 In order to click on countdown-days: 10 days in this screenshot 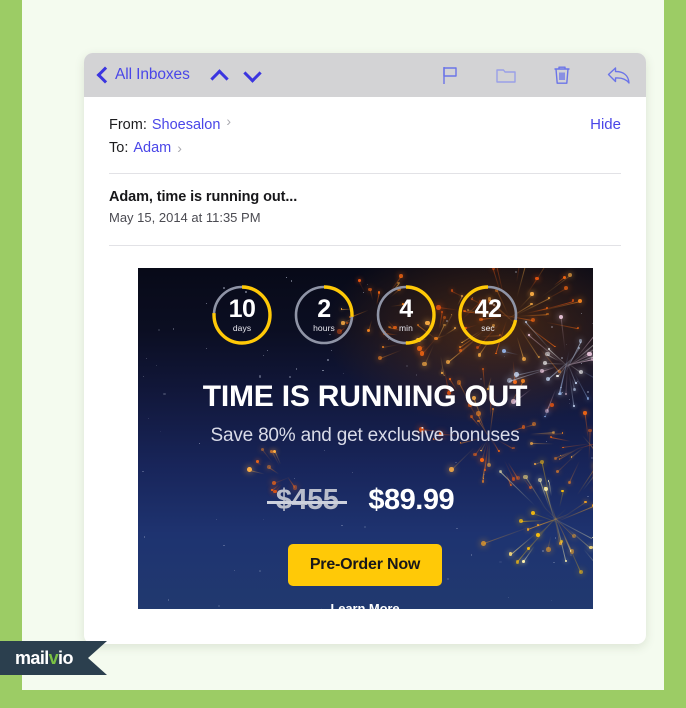, I will do `click(242, 315)`.